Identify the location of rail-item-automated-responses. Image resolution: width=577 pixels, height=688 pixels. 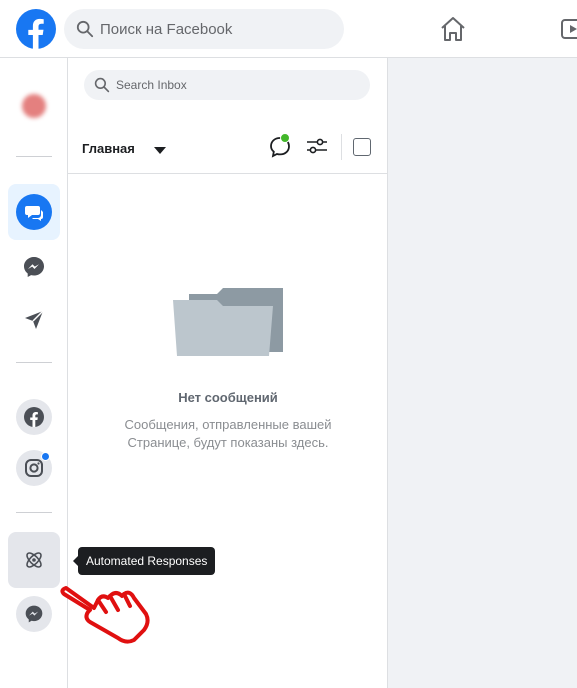
(34, 560).